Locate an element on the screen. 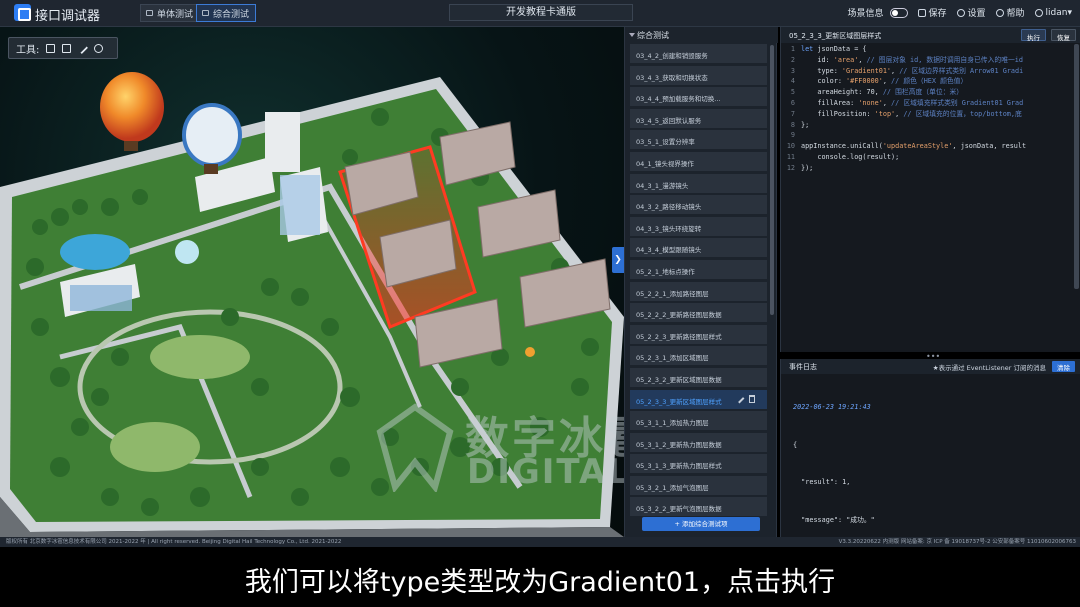 The image size is (1080, 607). clear-log-button: 清除 is located at coordinates (1063, 366).